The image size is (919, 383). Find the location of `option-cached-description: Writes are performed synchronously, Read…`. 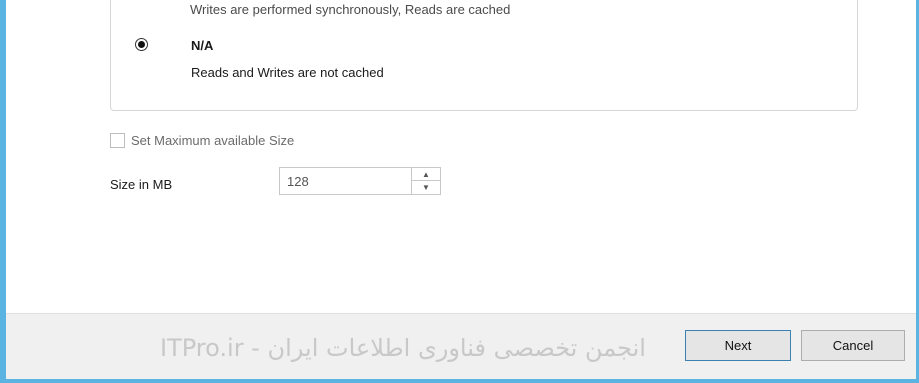

option-cached-description: Writes are performed synchronously, Read… is located at coordinates (350, 9).